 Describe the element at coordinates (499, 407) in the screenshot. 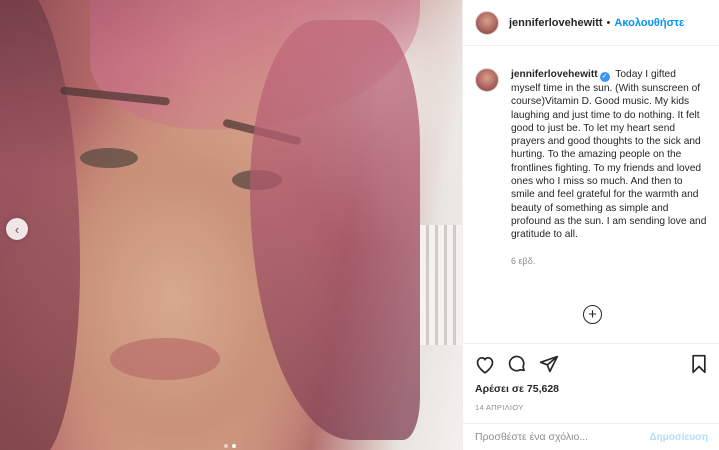

I see `post-date: 14 ΑΠΡΙΛΙΟΥ` at that location.